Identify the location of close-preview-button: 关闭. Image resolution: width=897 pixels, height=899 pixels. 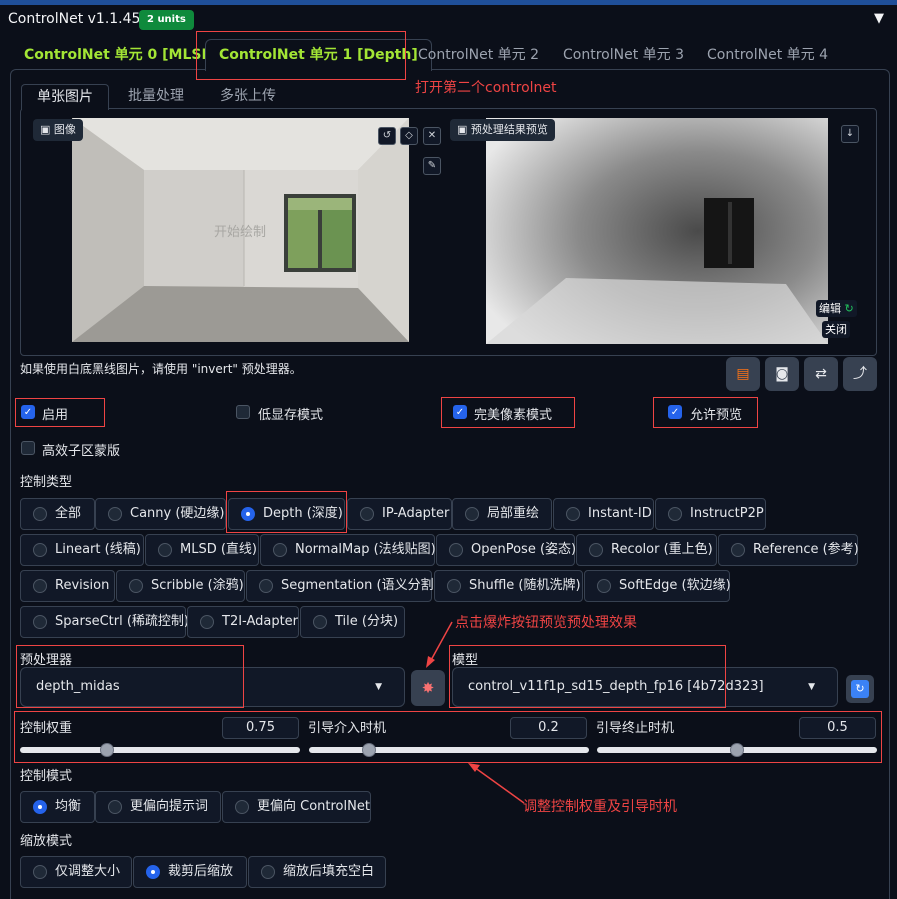
(836, 329).